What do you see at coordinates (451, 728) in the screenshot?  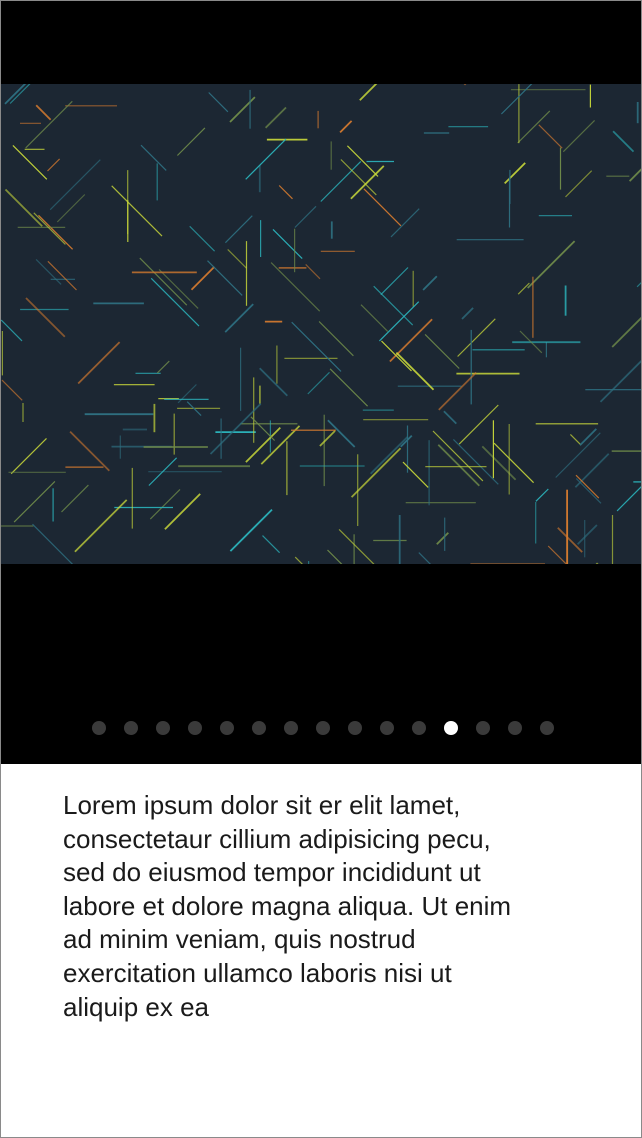 I see `page-dot-active` at bounding box center [451, 728].